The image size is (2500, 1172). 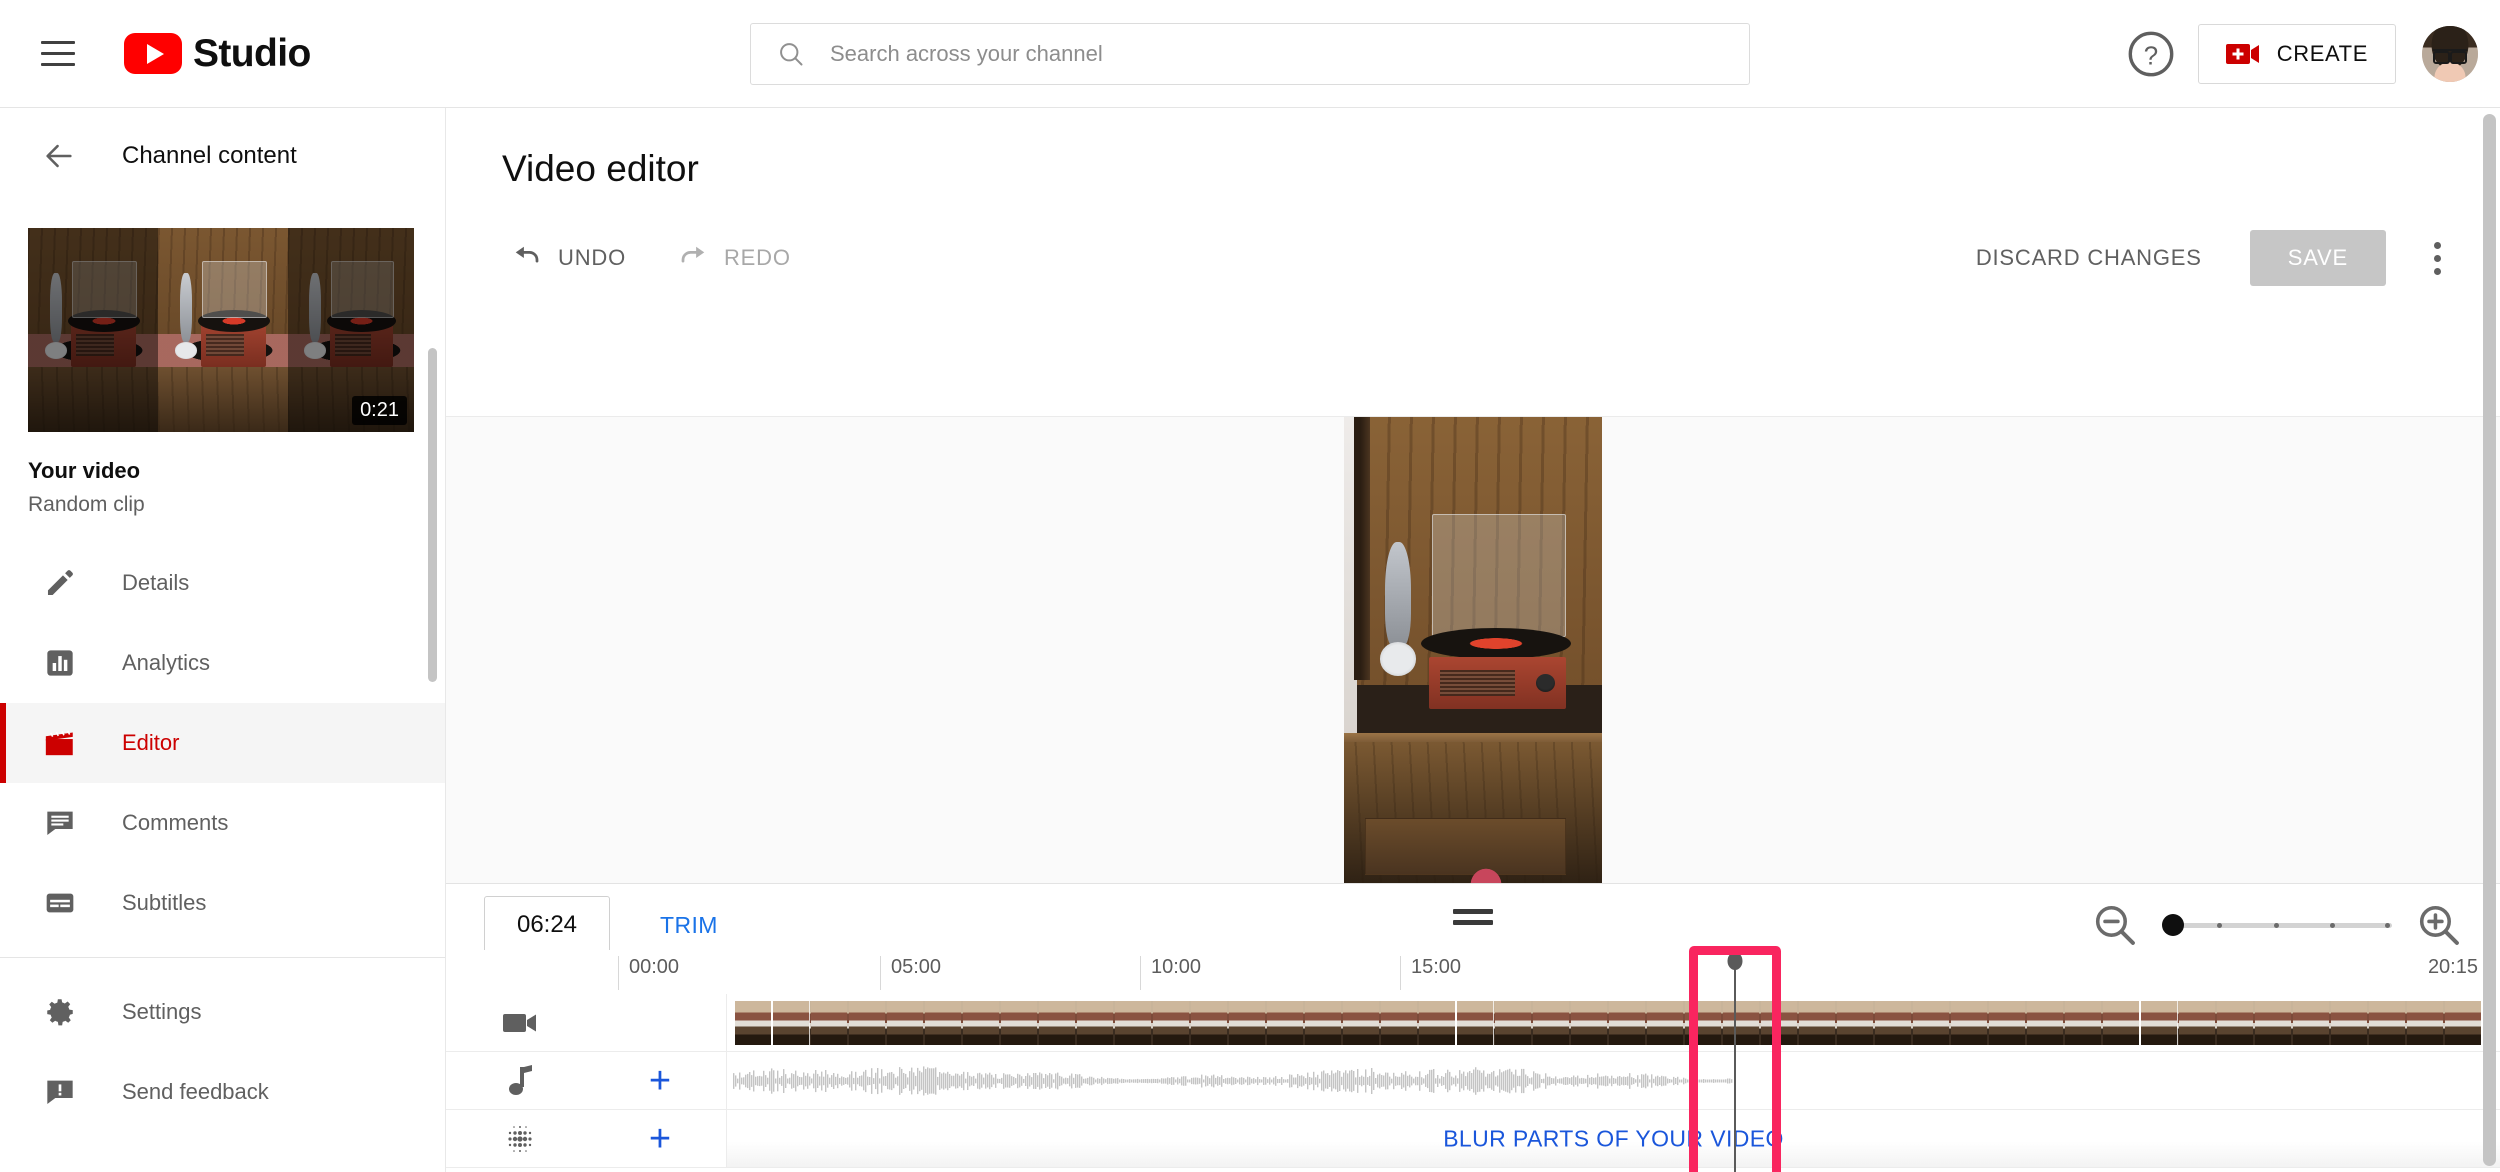 I want to click on undo-button: UNDO, so click(x=569, y=258).